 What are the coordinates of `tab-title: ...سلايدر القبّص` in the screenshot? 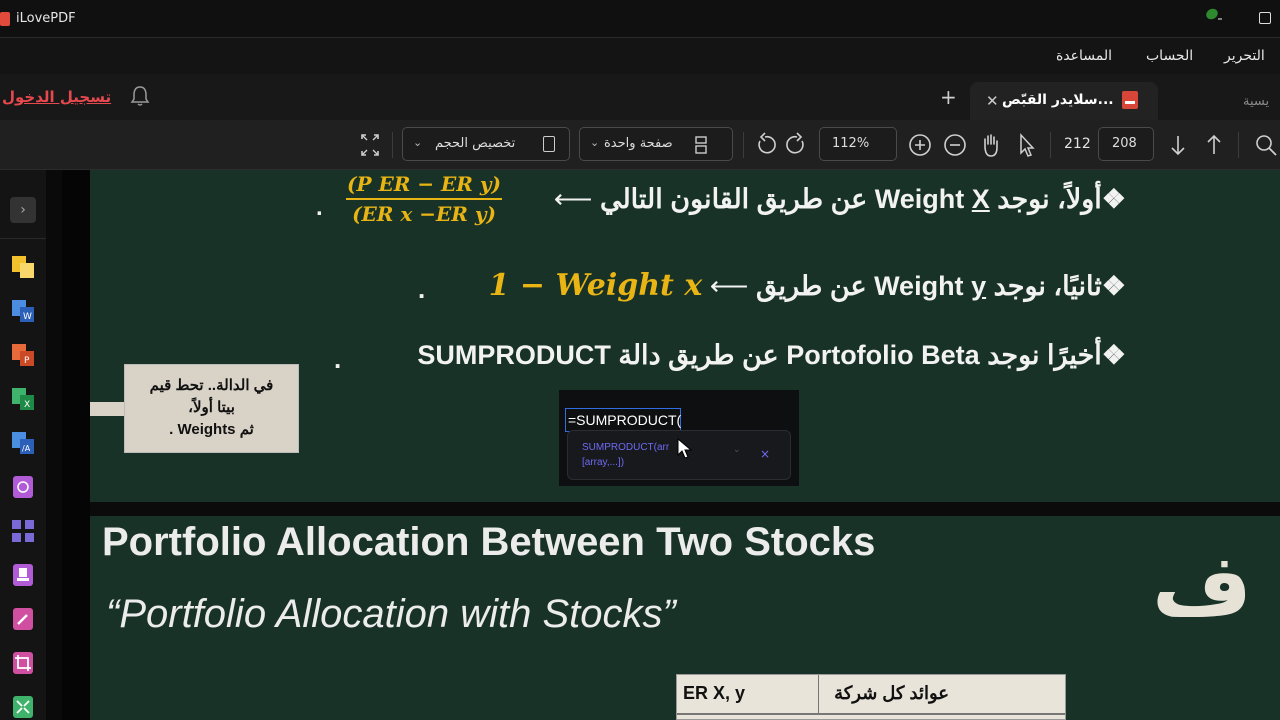 It's located at (1058, 100).